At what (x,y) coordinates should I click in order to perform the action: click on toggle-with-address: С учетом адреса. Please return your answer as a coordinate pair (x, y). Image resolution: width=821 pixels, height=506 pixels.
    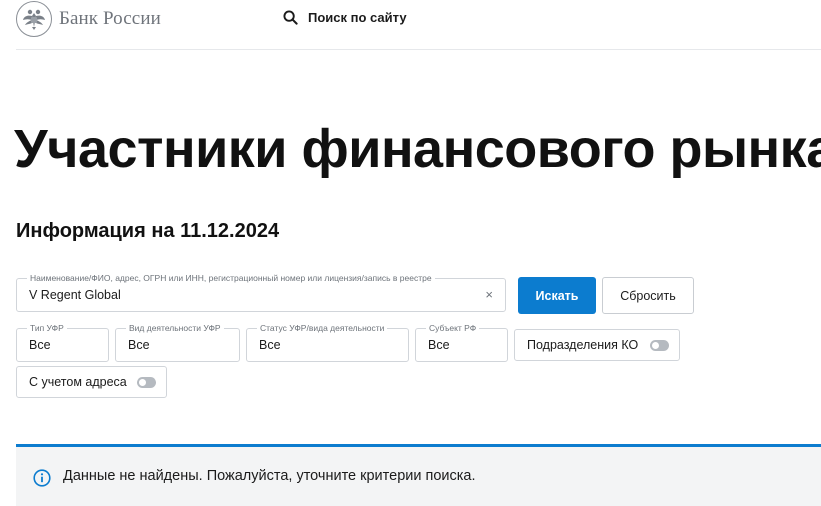
    Looking at the image, I should click on (91, 382).